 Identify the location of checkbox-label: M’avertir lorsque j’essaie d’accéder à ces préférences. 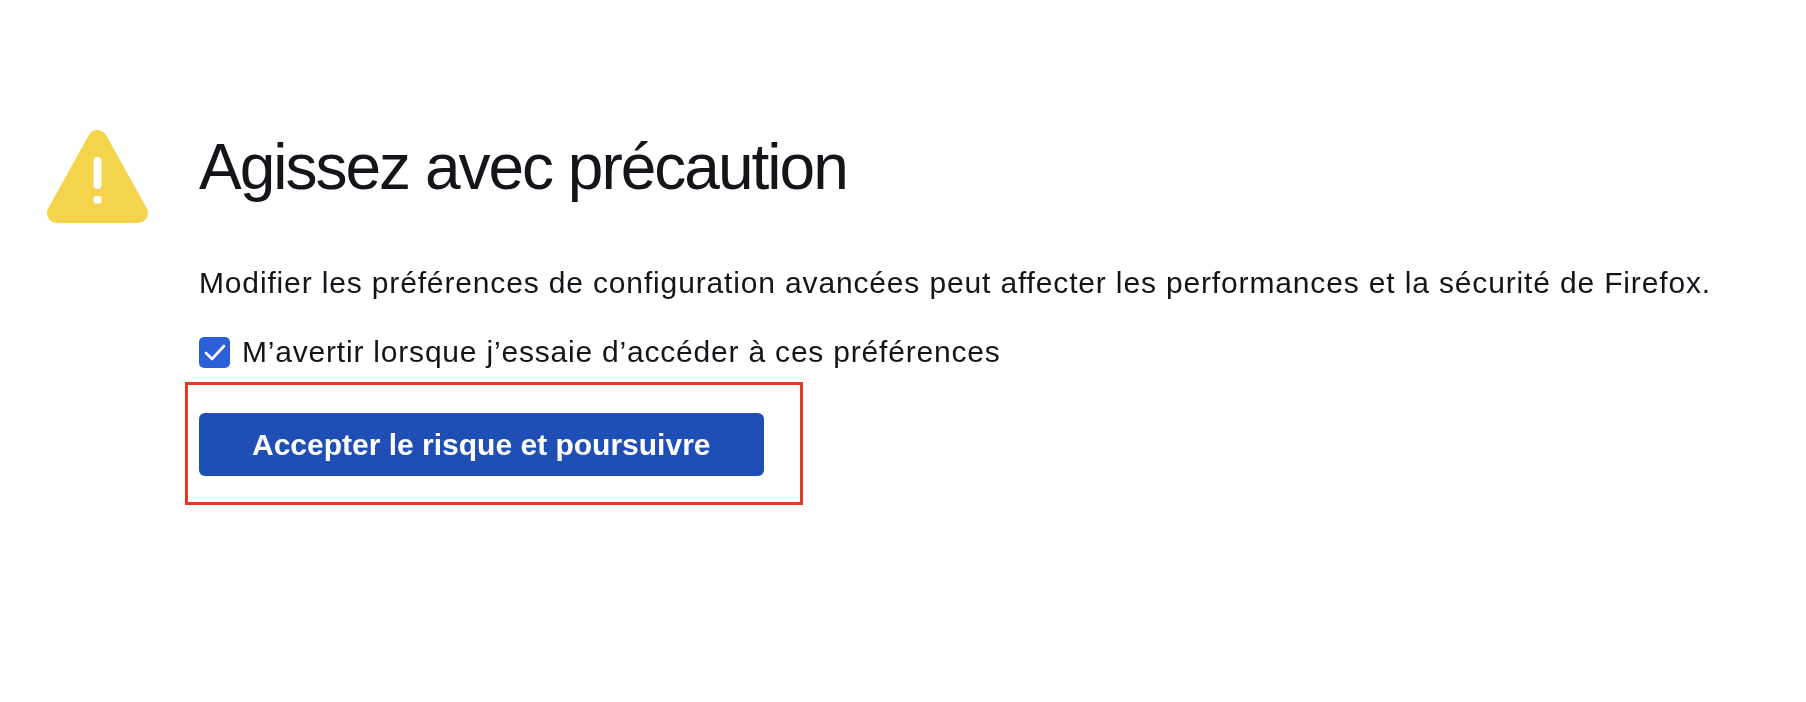
(621, 352).